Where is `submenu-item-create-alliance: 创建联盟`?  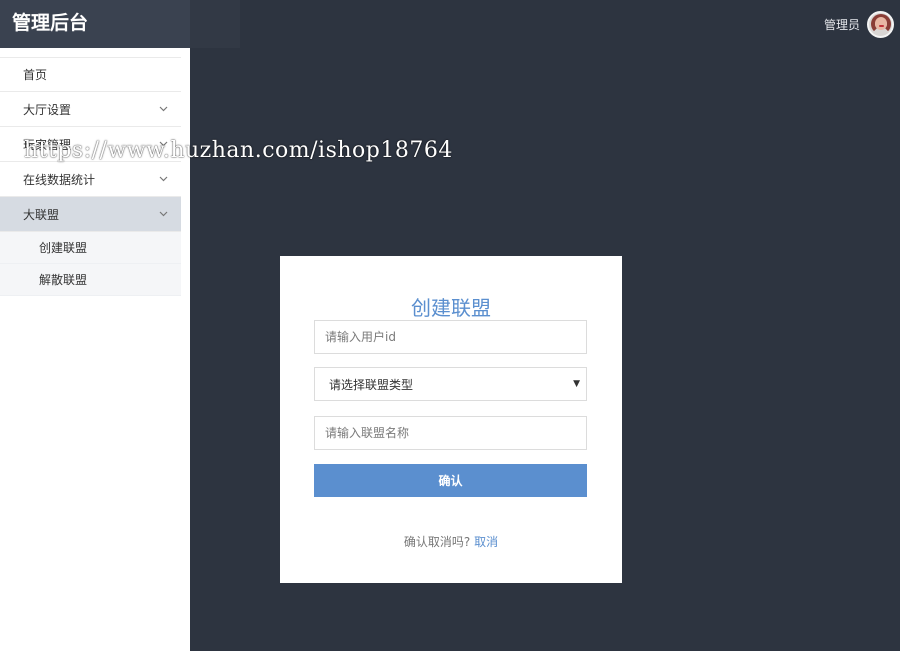
submenu-item-create-alliance: 创建联盟 is located at coordinates (90, 248).